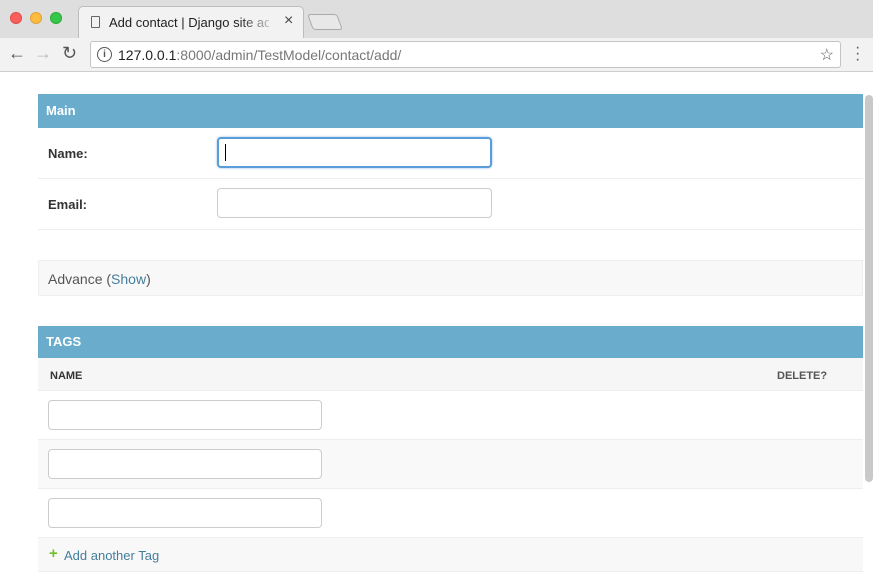 This screenshot has width=873, height=574. What do you see at coordinates (111, 555) in the screenshot?
I see `add-another-tag-link: Add another Tag` at bounding box center [111, 555].